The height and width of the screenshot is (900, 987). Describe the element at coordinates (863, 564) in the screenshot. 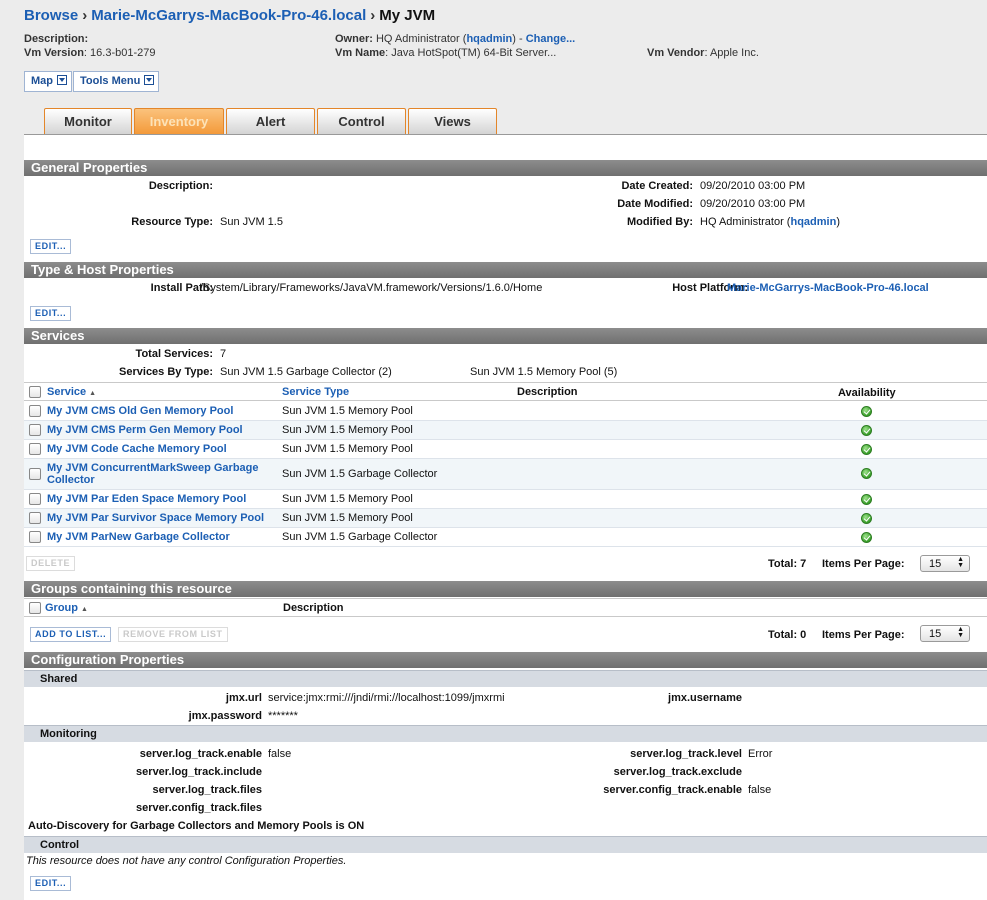

I see `services-items-per-page-label: Items Per Page:` at that location.